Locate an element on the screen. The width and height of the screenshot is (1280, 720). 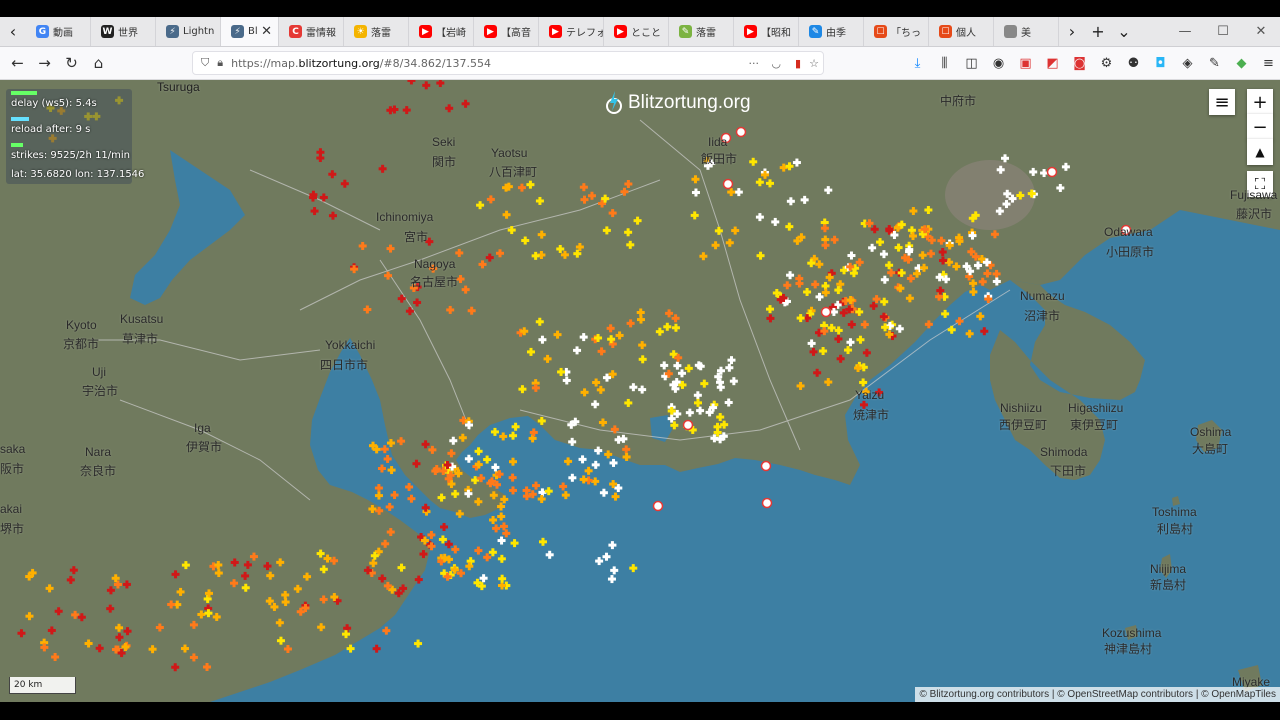
logo-text: Blitzortung.org is located at coordinates (689, 102).